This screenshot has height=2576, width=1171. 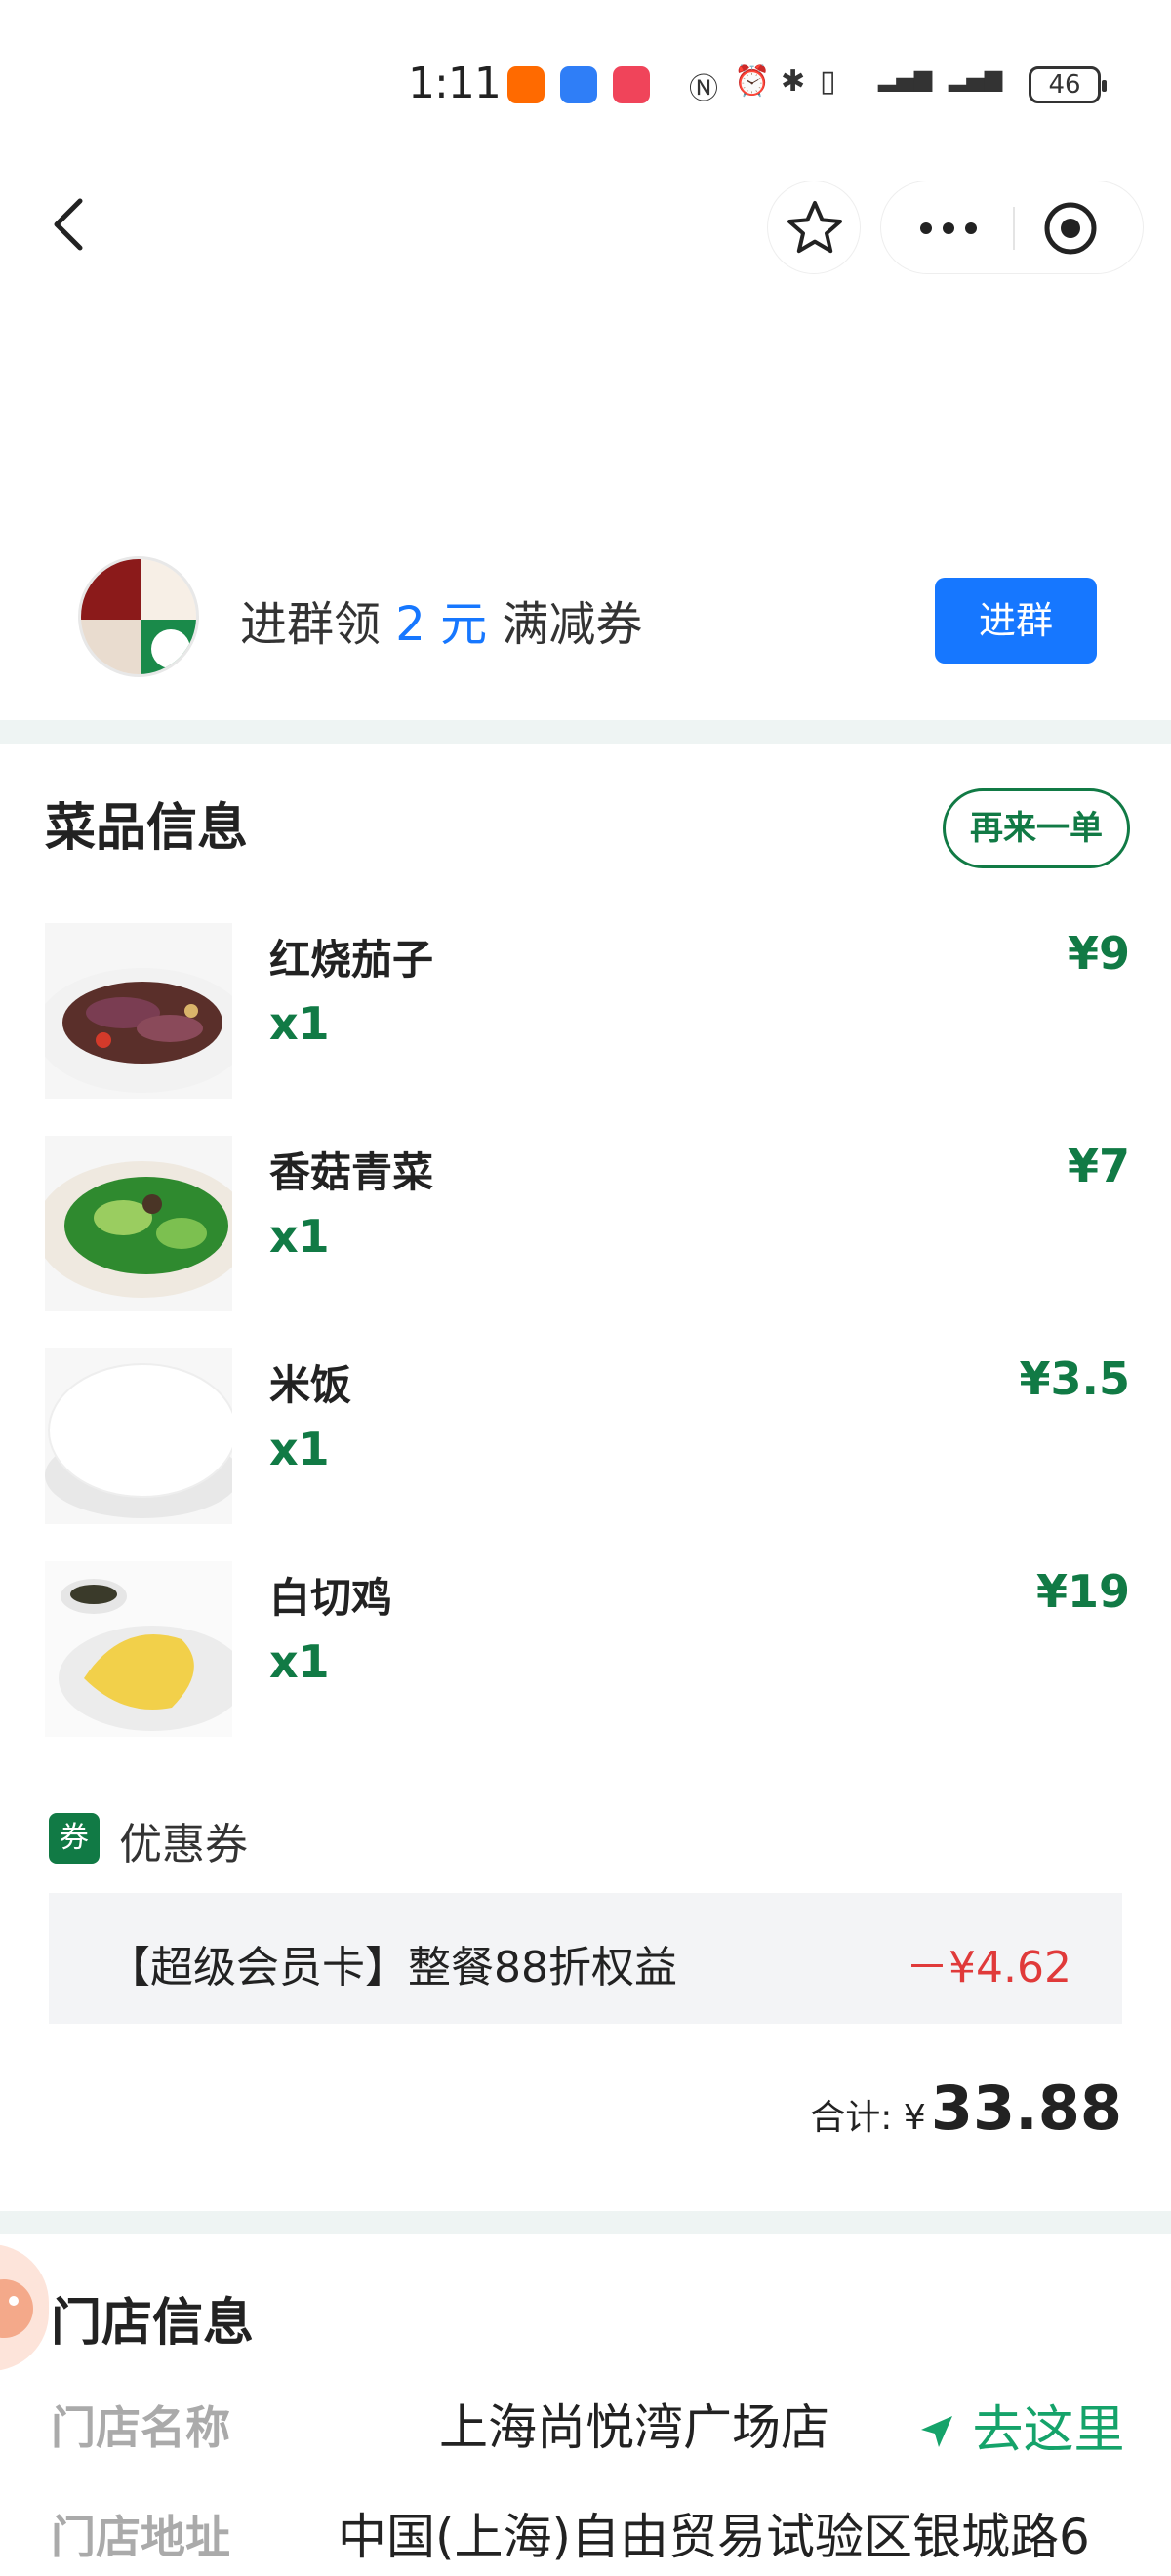 I want to click on store-section-title: 门店信息, so click(x=153, y=2323).